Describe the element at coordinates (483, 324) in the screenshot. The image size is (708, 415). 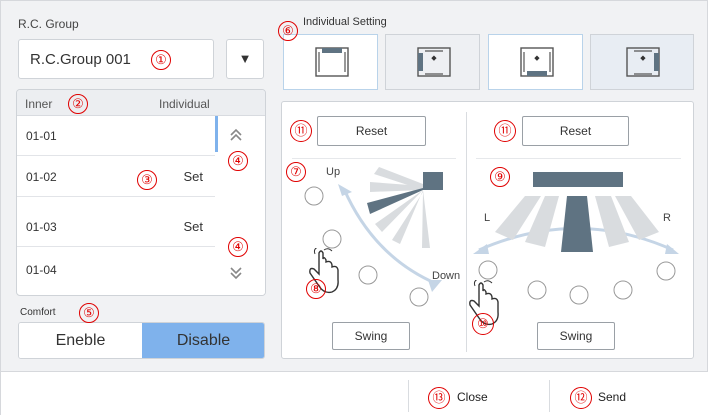
I see `callout-10: ⑩` at that location.